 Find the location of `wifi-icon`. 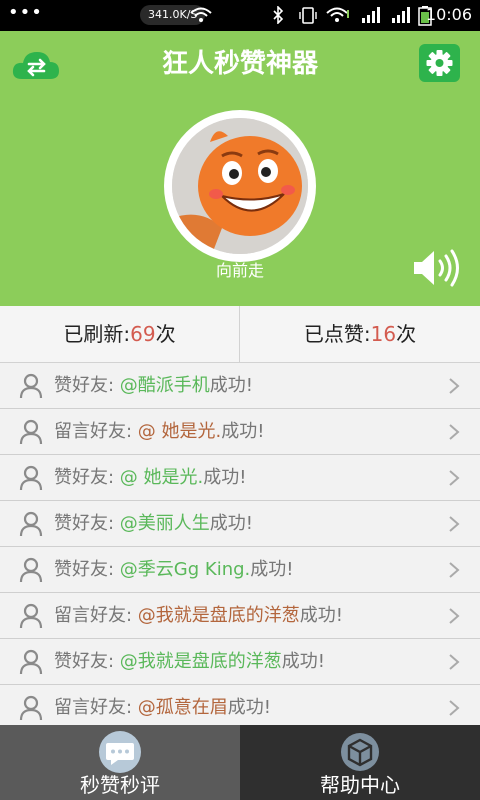

wifi-icon is located at coordinates (201, 14).